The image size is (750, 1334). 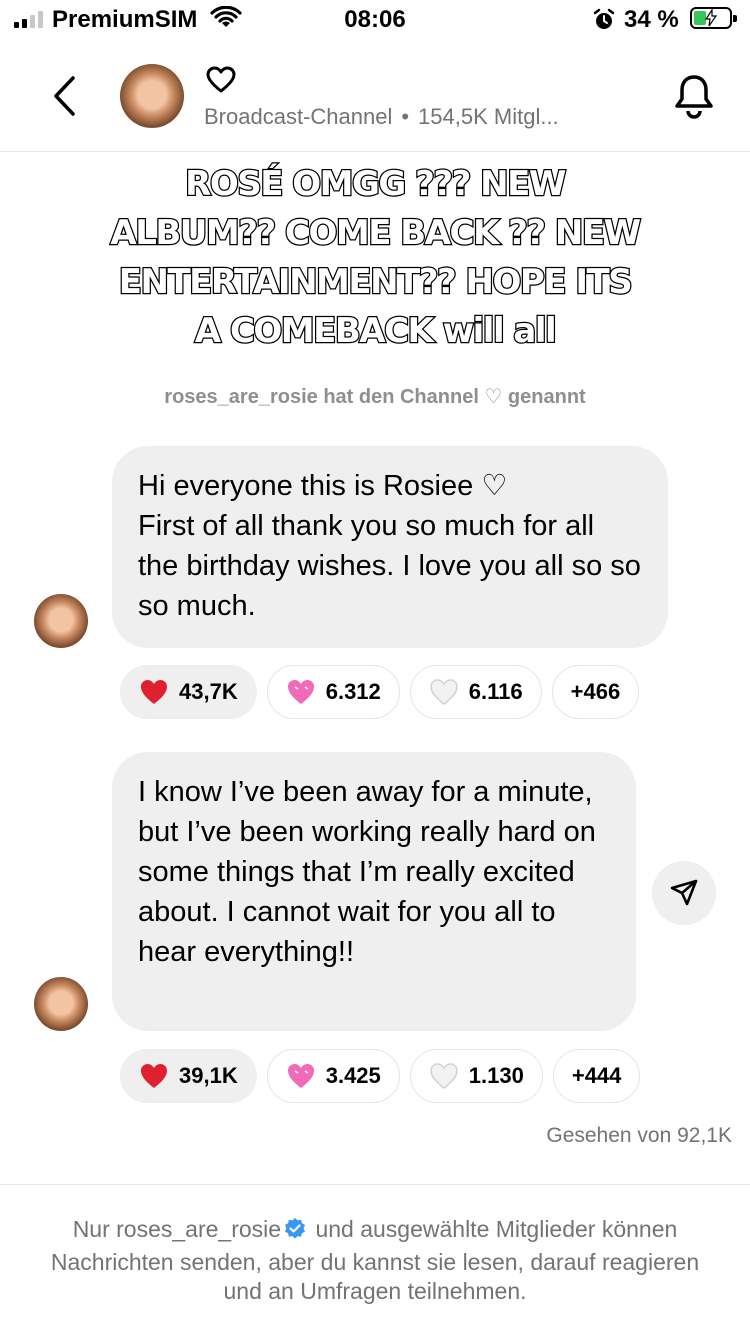 What do you see at coordinates (241, 397) in the screenshot?
I see `event-username: roses_are_rosie` at bounding box center [241, 397].